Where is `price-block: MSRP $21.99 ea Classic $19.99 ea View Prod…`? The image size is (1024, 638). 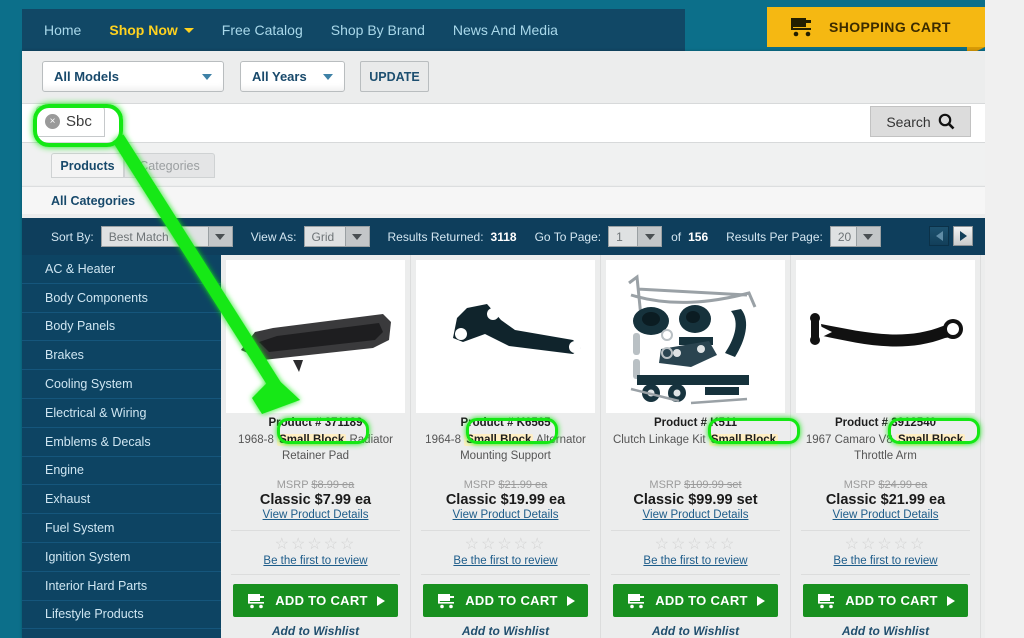
price-block: MSRP $21.99 ea Classic $19.99 ea View Prod… is located at coordinates (505, 500).